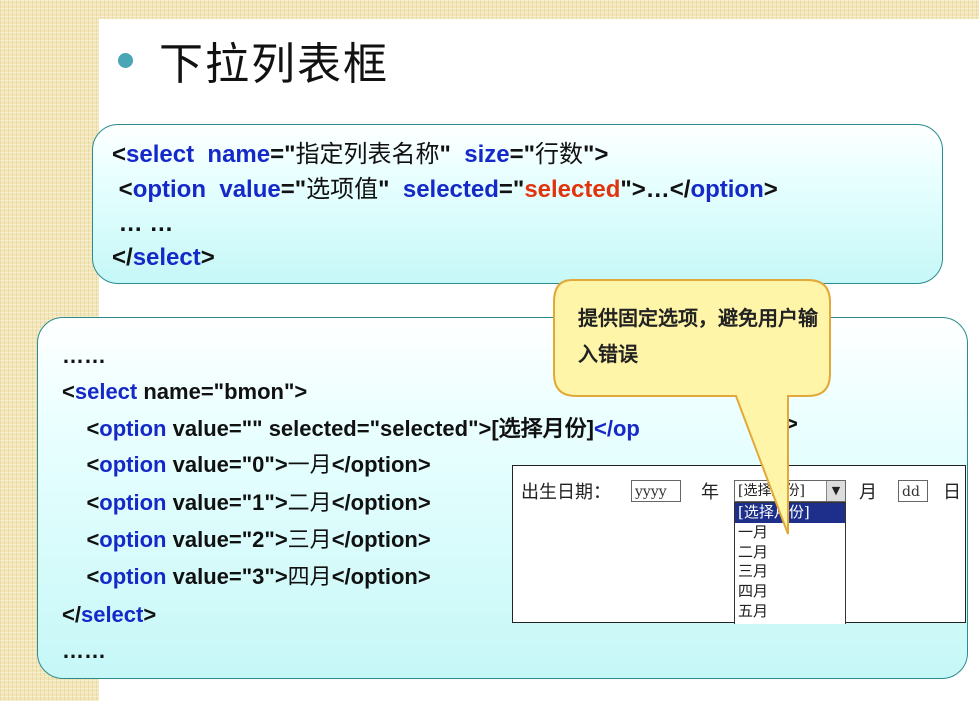 This screenshot has width=979, height=701. I want to click on code-text-cn: 指定列表名称, so click(367, 154).